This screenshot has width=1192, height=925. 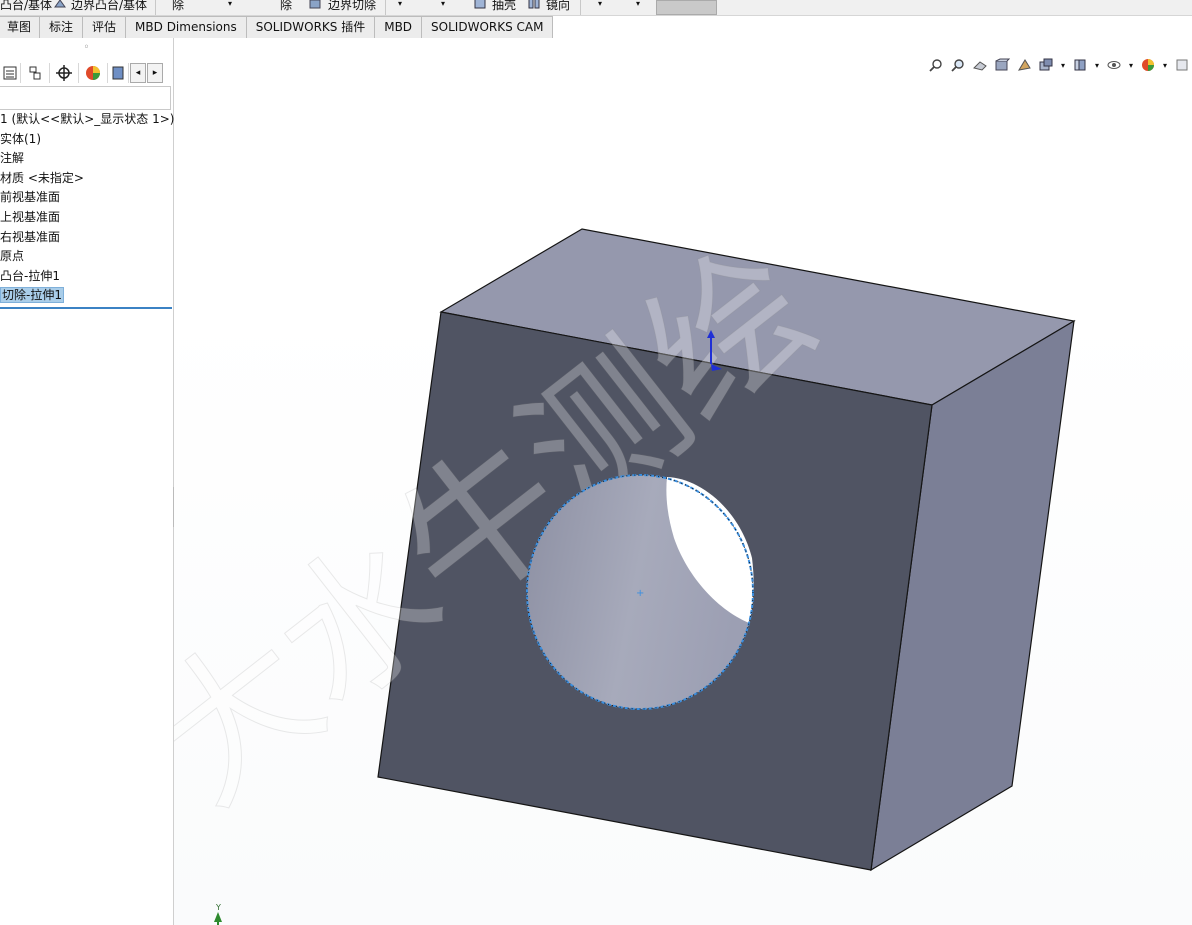 What do you see at coordinates (86, 48) in the screenshot?
I see `panel-grip: ◦` at bounding box center [86, 48].